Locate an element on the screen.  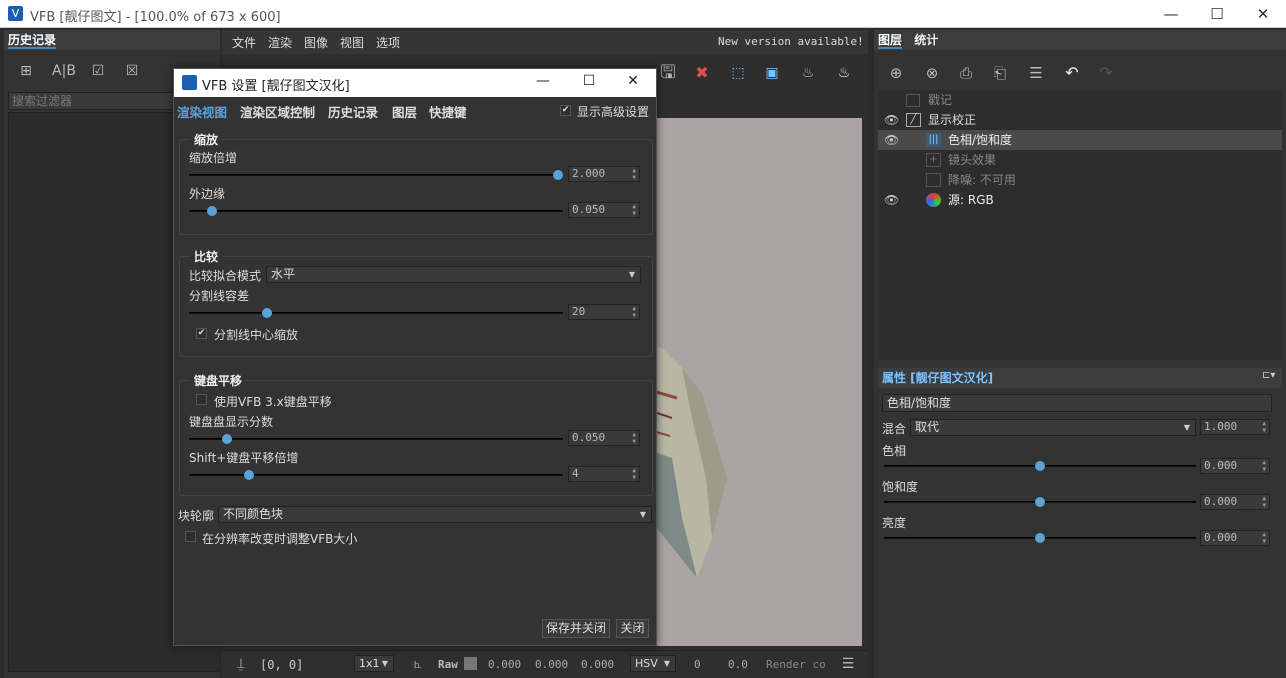
rendered-model is located at coordinates (684, 460).